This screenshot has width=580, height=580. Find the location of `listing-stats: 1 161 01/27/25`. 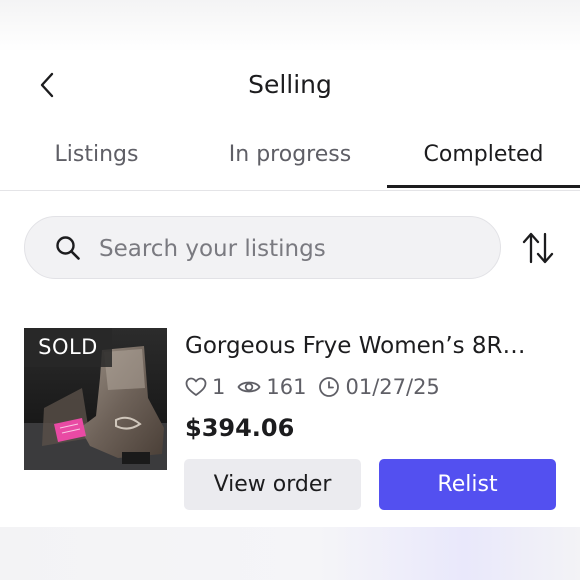

listing-stats: 1 161 01/27/25 is located at coordinates (318, 387).